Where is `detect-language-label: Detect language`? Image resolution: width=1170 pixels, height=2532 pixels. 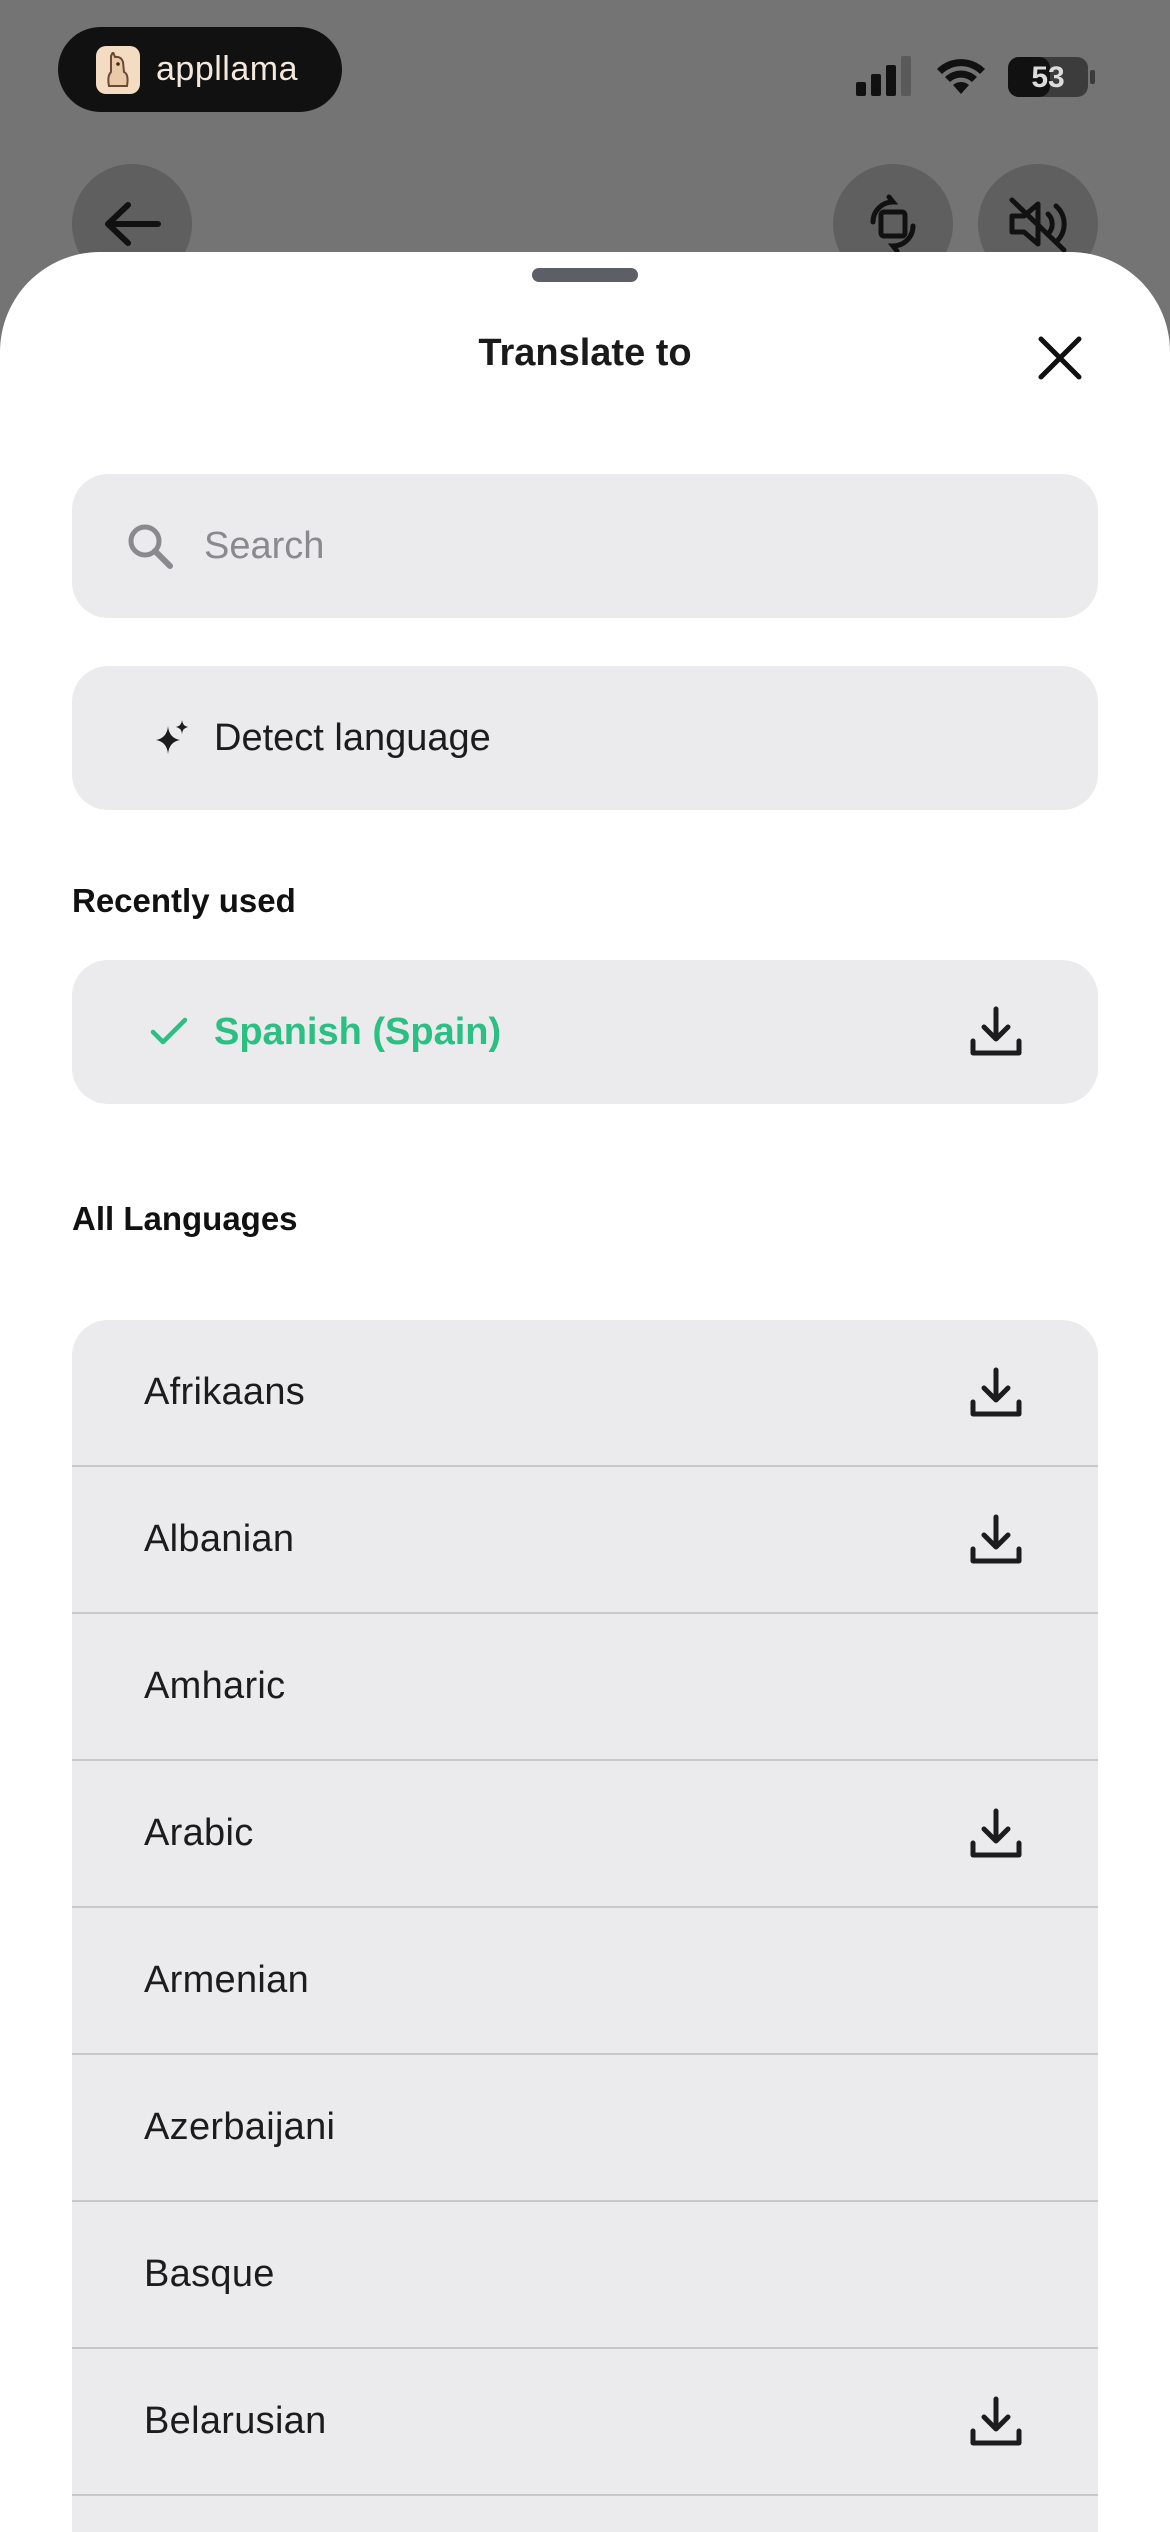
detect-language-label: Detect language is located at coordinates (352, 737).